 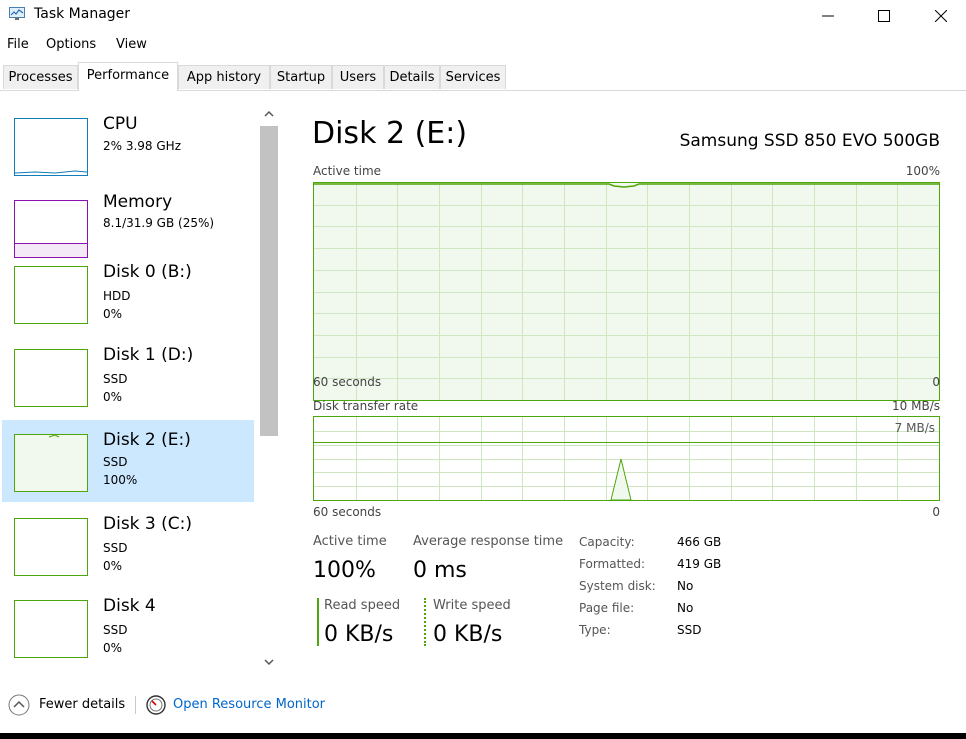 I want to click on capacity-value: 466 GB, so click(x=699, y=542).